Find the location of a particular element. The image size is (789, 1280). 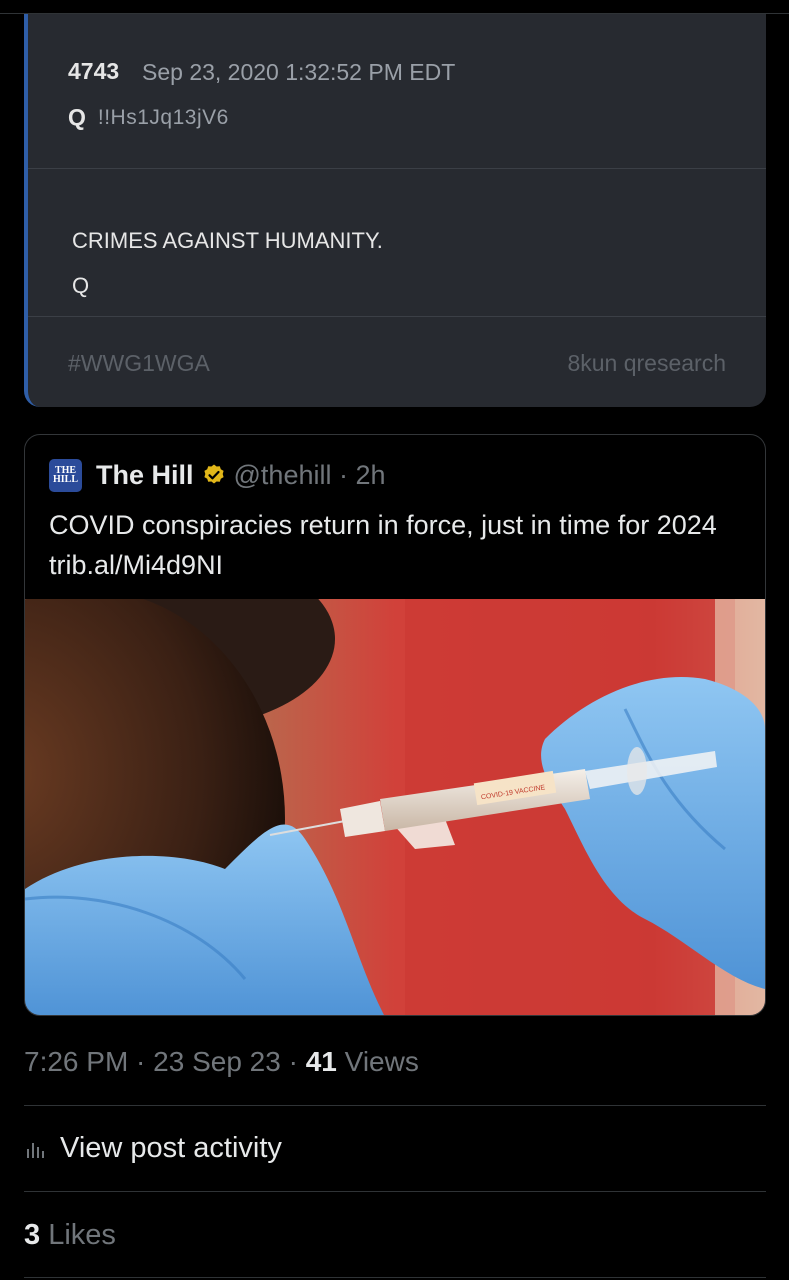

likes-link: 3 Likes is located at coordinates (70, 1235).